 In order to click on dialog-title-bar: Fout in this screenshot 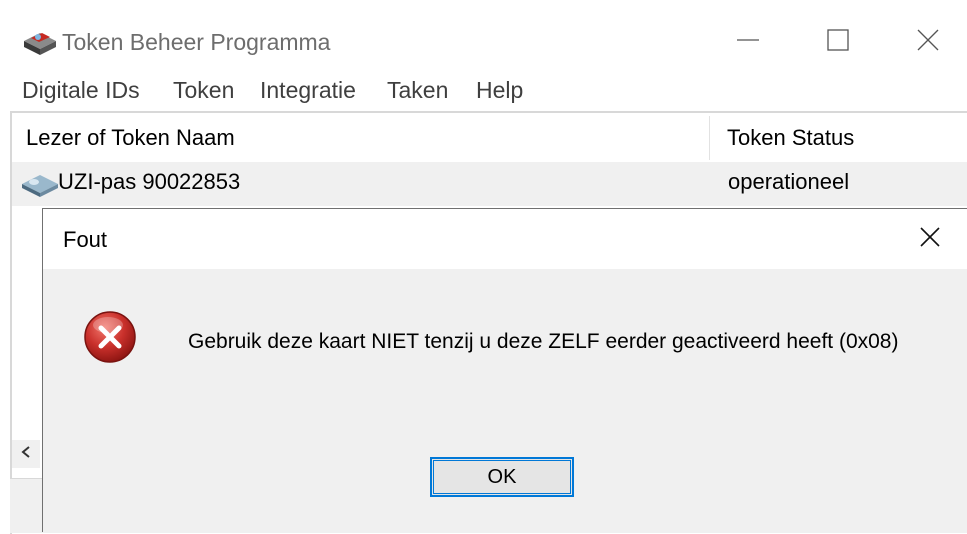, I will do `click(505, 239)`.